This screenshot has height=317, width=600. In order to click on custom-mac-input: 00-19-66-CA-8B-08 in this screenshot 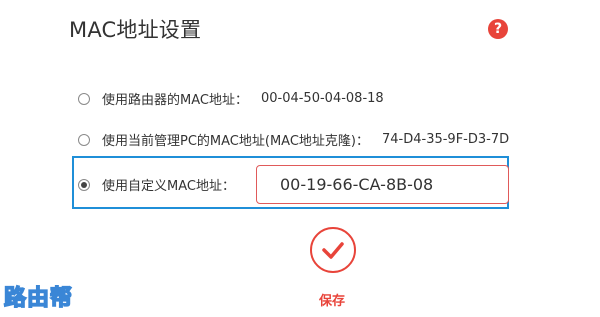, I will do `click(382, 184)`.